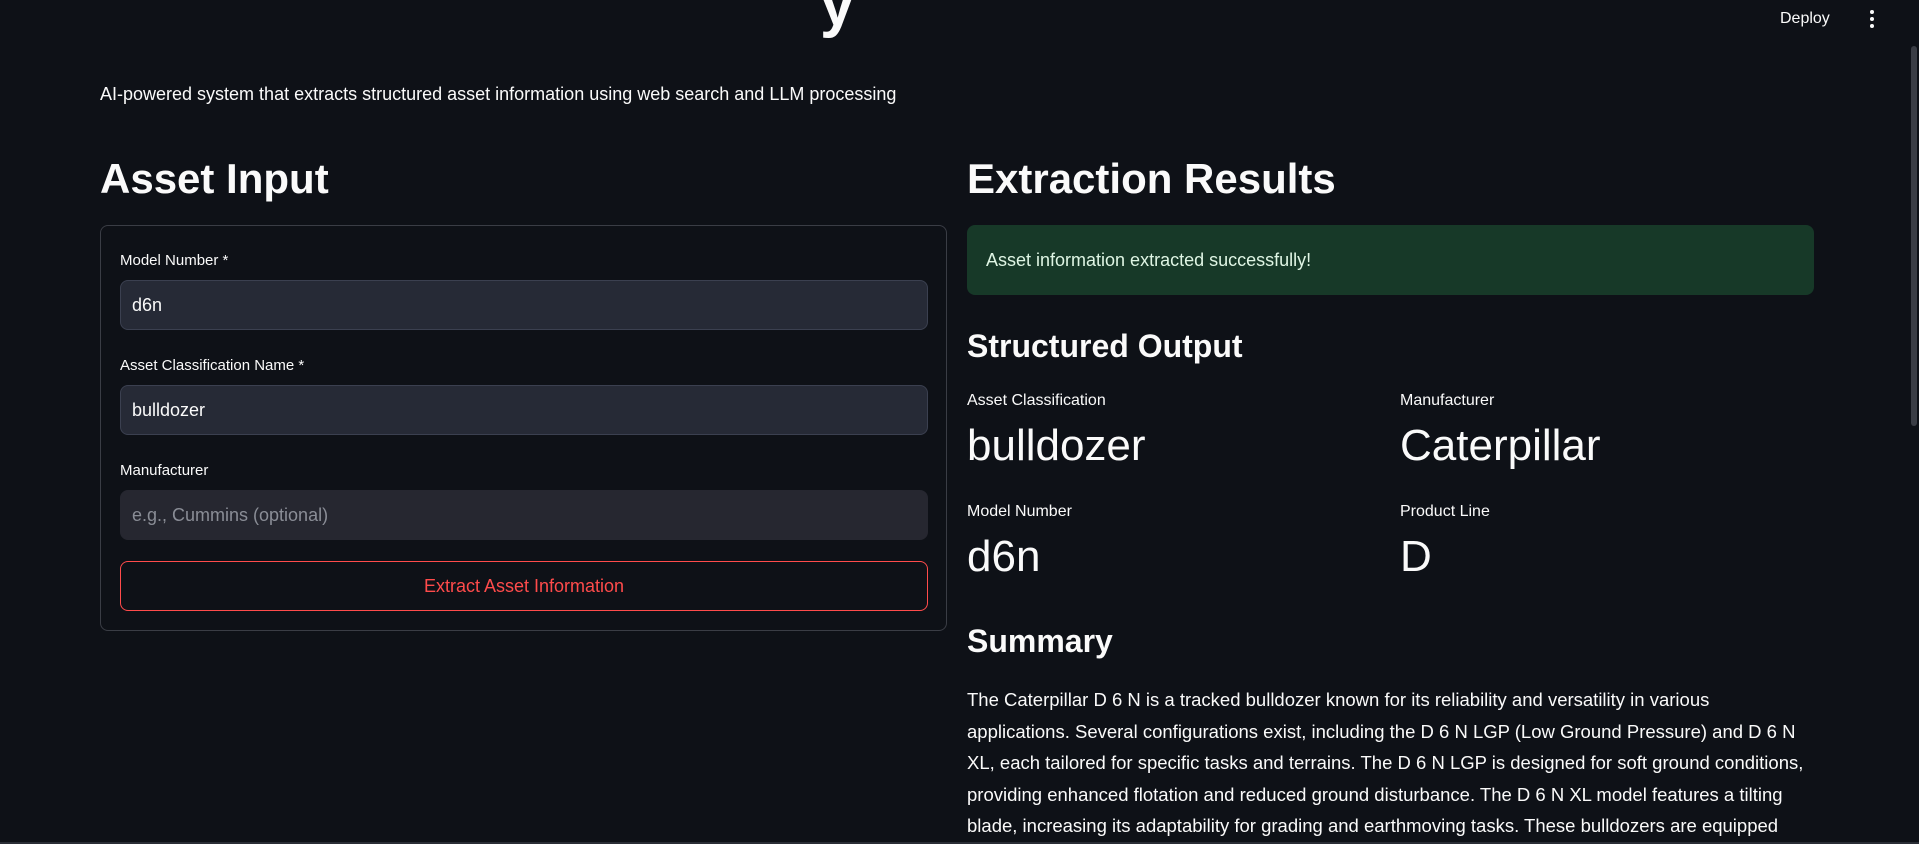  What do you see at coordinates (1019, 511) in the screenshot?
I see `metric-model-number-label: Model Number` at bounding box center [1019, 511].